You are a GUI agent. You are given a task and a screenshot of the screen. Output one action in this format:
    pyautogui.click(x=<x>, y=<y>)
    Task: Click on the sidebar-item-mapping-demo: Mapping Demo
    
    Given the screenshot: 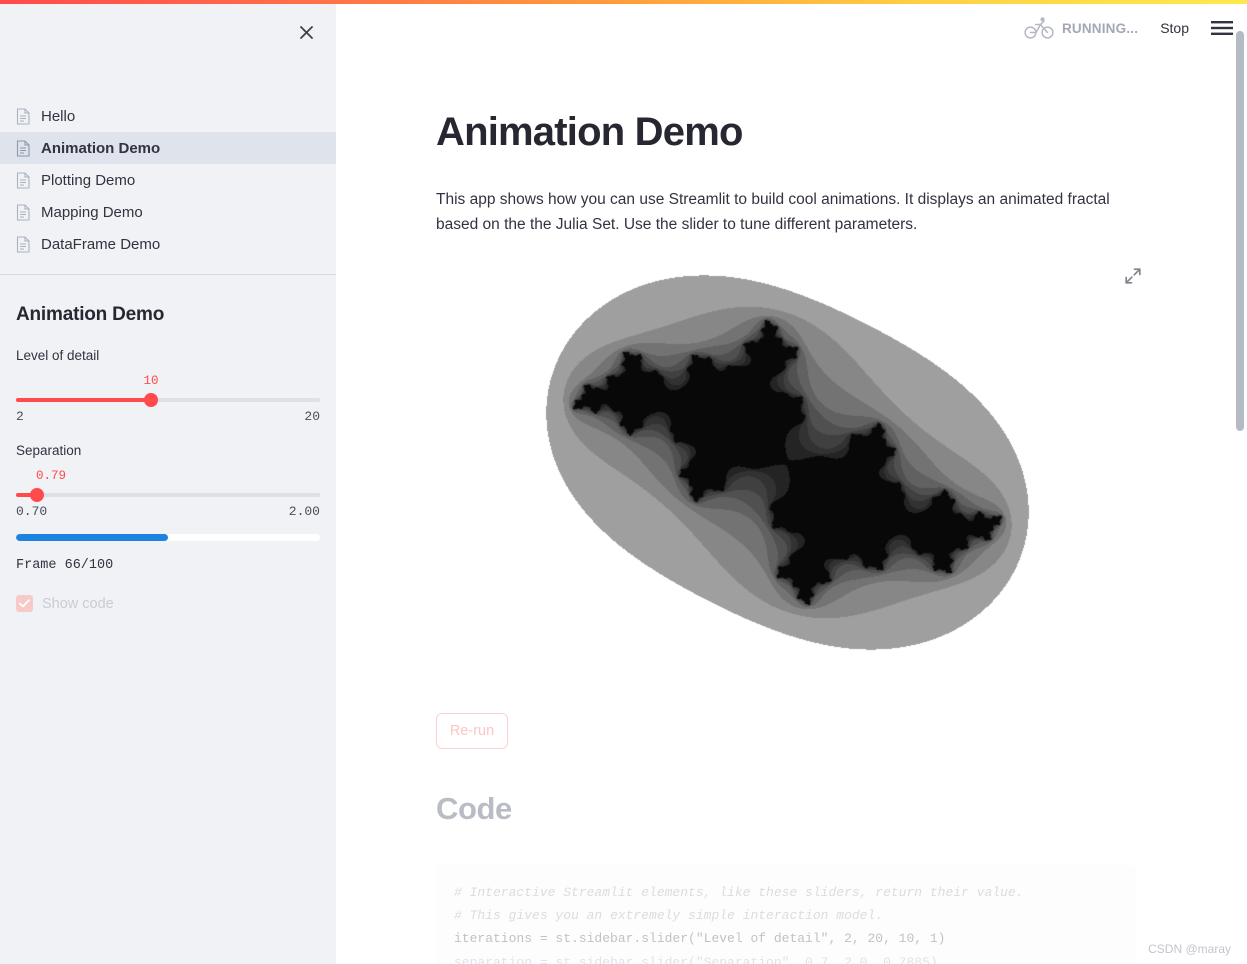 What is the action you would take?
    pyautogui.click(x=168, y=212)
    